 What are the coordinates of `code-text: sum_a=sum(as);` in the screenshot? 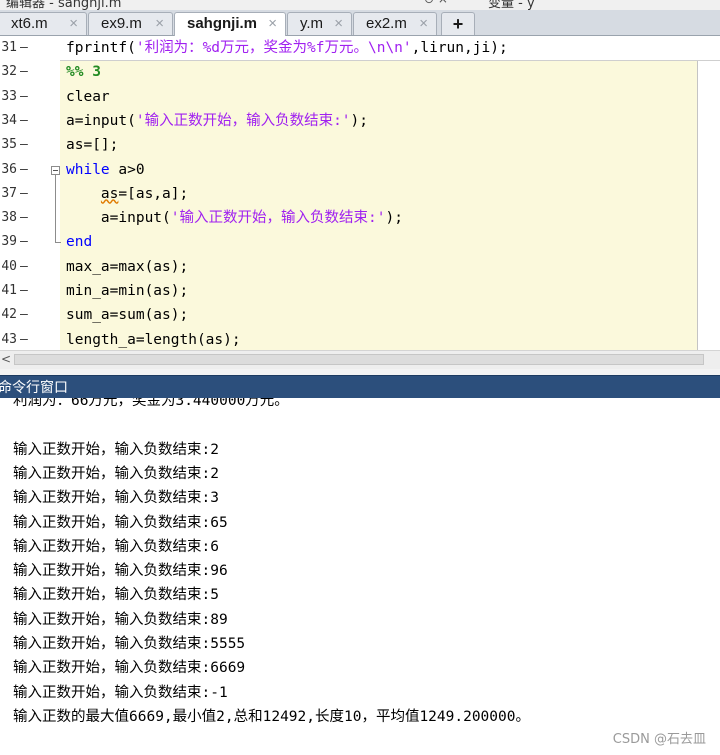 It's located at (127, 315).